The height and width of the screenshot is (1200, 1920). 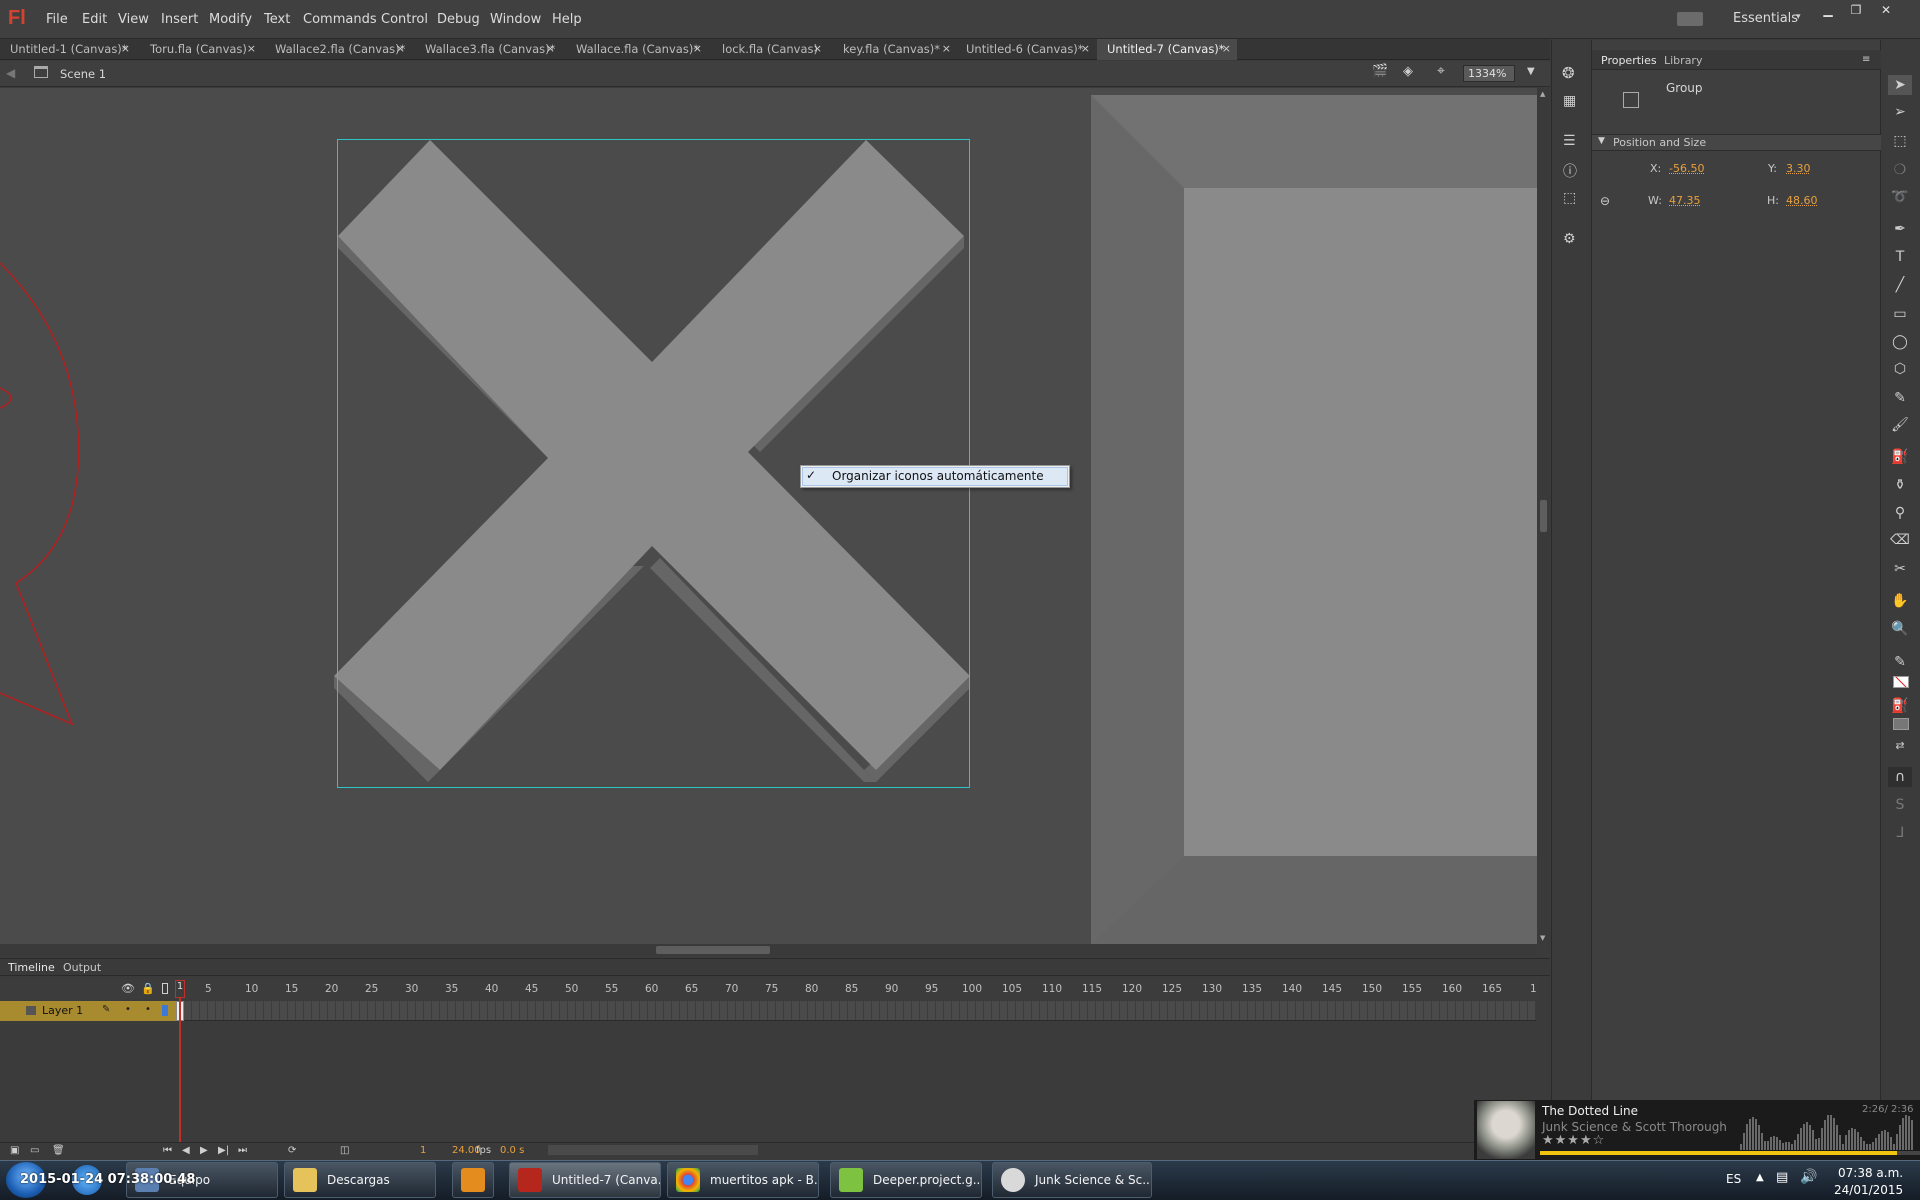 What do you see at coordinates (1542, 938) in the screenshot?
I see `scroll-down-icon: ▼` at bounding box center [1542, 938].